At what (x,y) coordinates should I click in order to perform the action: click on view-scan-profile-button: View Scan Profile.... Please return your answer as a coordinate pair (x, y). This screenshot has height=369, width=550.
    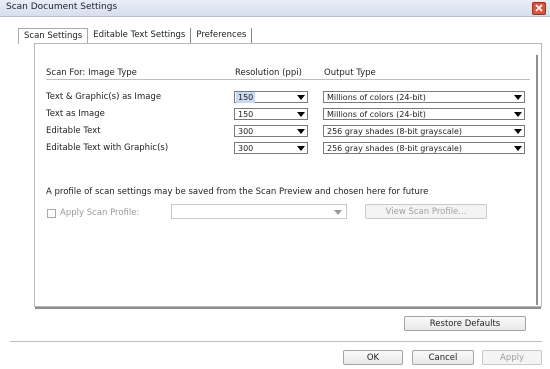
    Looking at the image, I should click on (426, 211).